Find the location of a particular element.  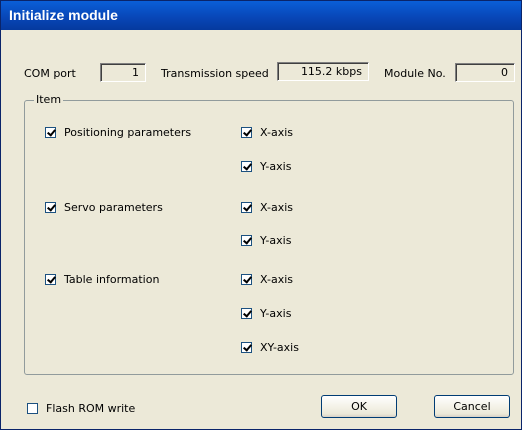

module-no-label: Module No. is located at coordinates (415, 73).